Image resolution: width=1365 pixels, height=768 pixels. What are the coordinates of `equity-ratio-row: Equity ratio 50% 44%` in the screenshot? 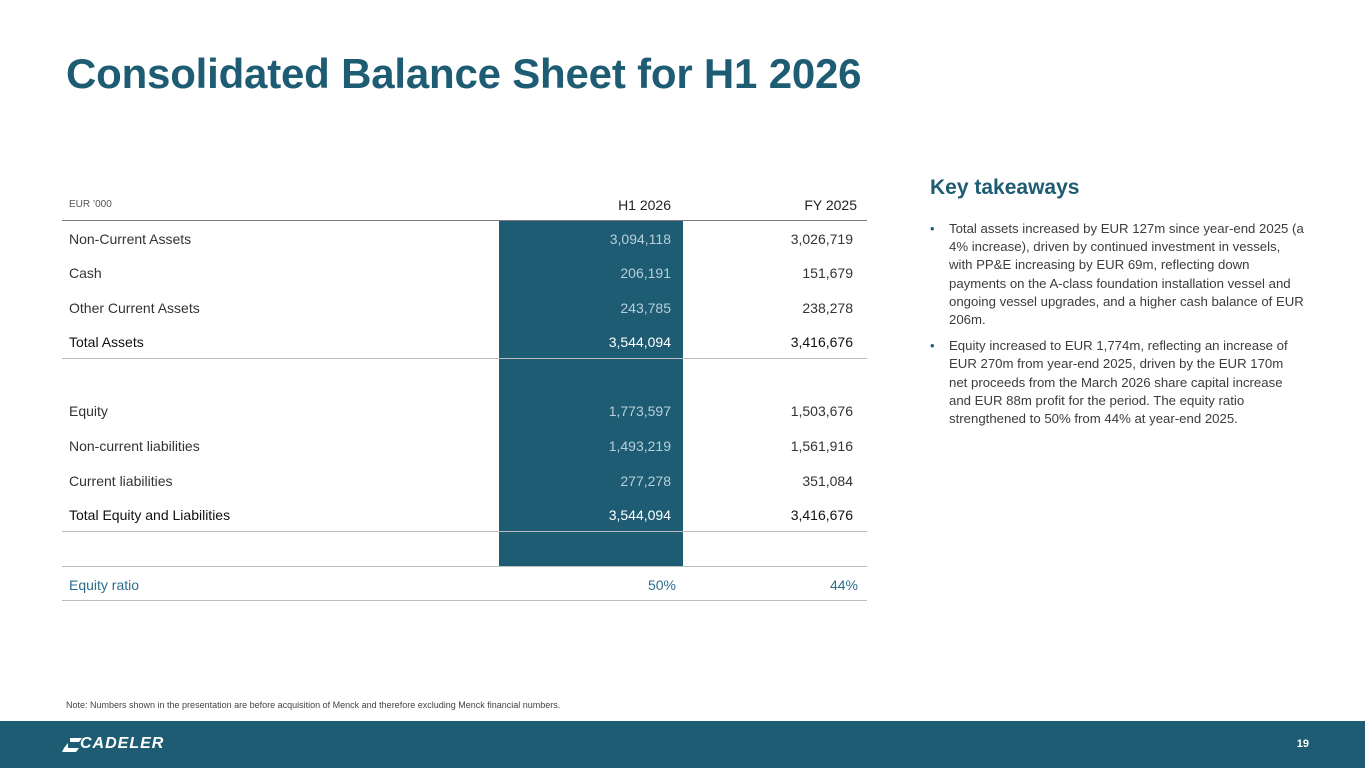 It's located at (464, 585).